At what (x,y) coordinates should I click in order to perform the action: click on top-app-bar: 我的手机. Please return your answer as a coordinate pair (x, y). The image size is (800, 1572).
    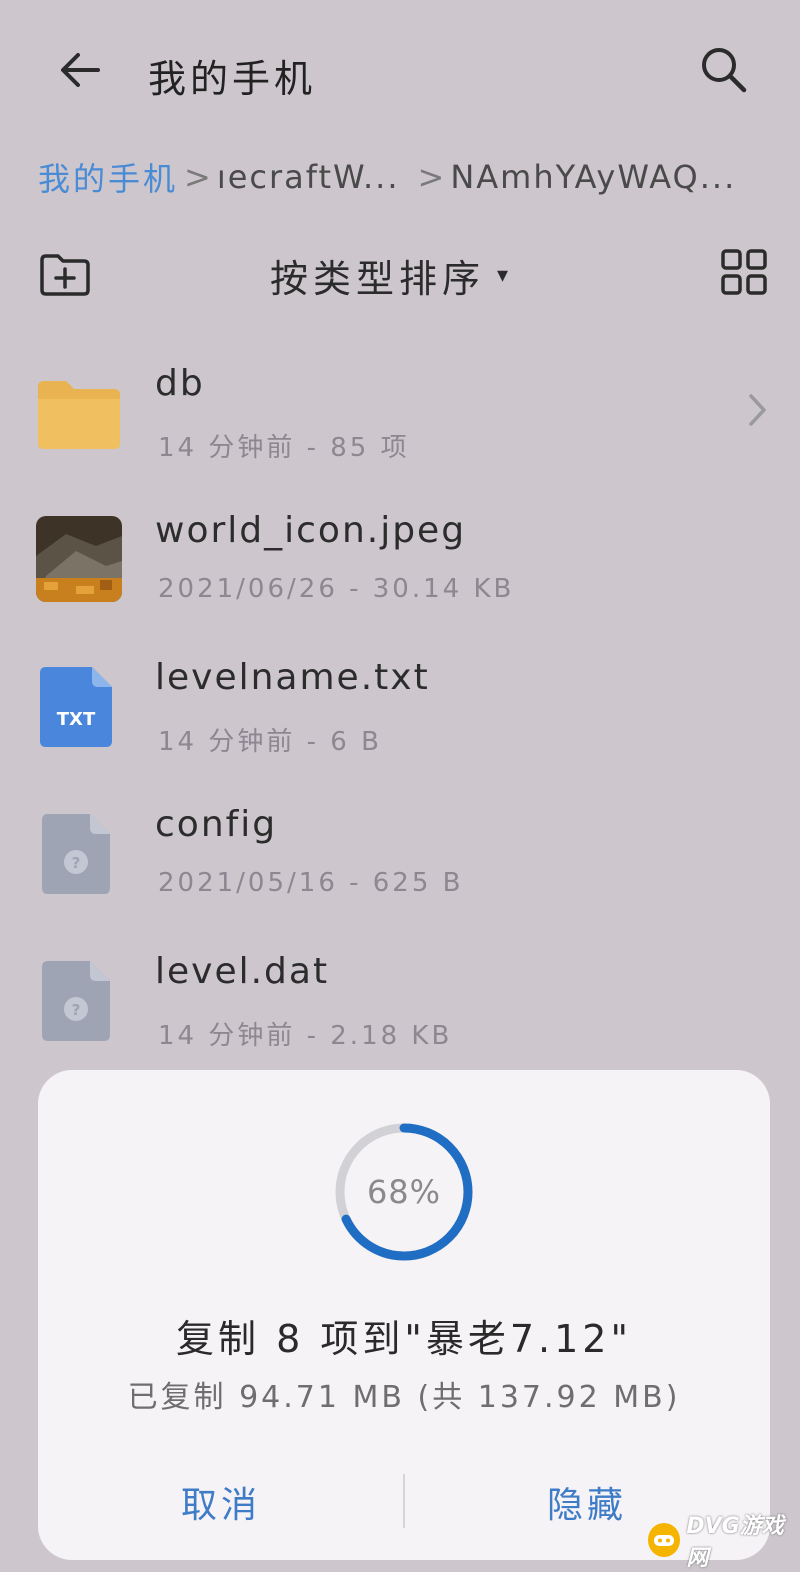
    Looking at the image, I should click on (400, 70).